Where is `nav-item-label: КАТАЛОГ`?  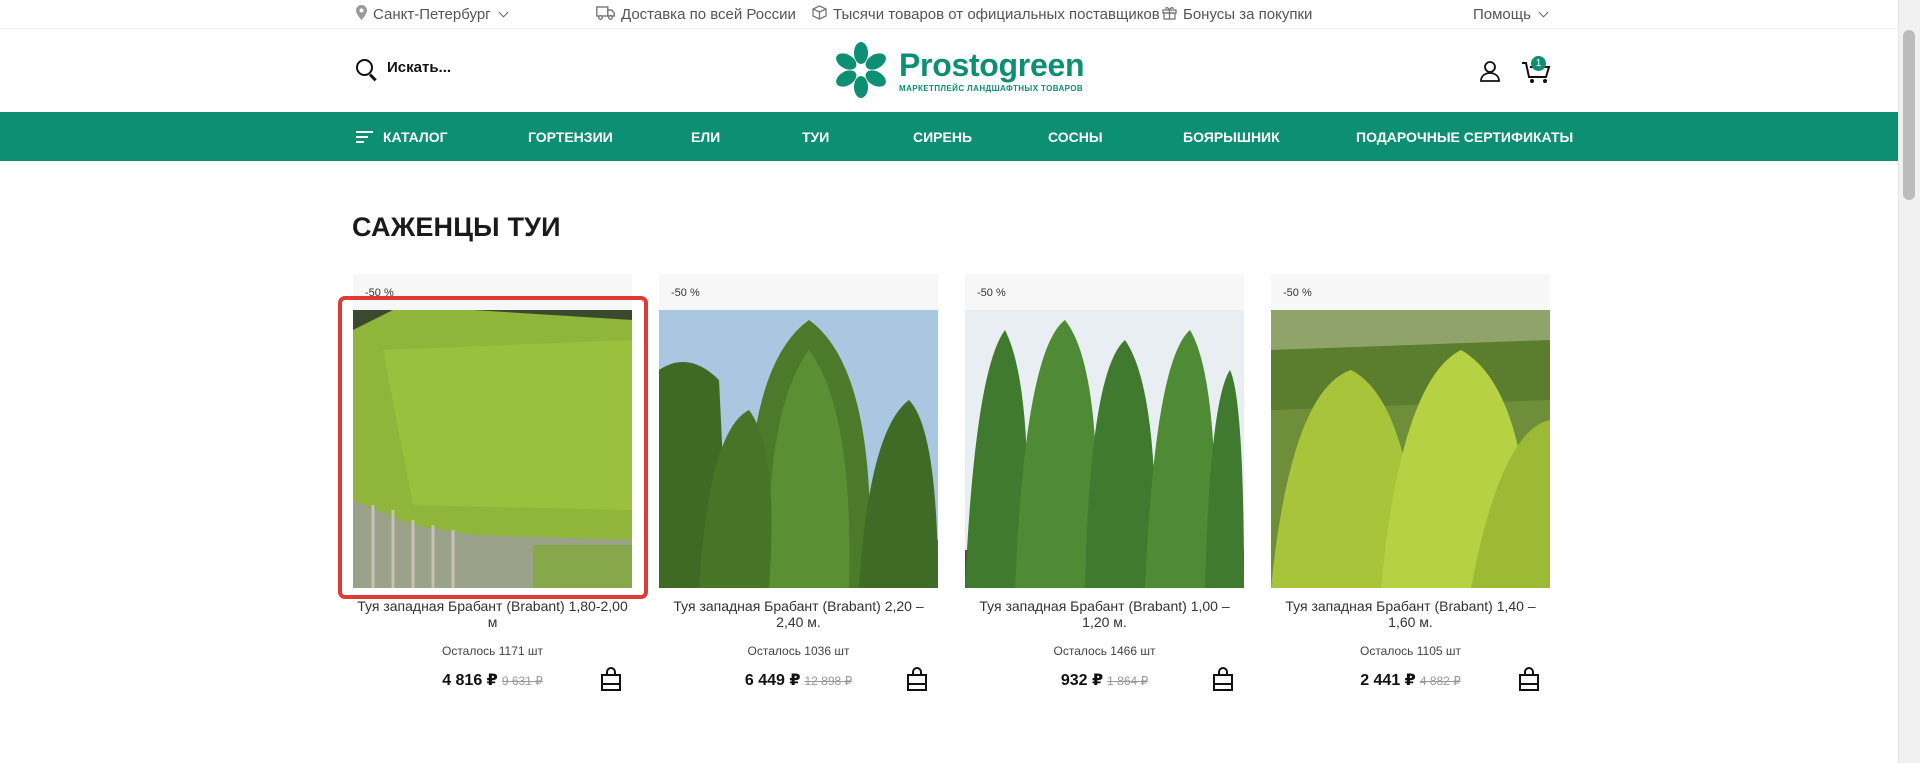 nav-item-label: КАТАЛОГ is located at coordinates (415, 136).